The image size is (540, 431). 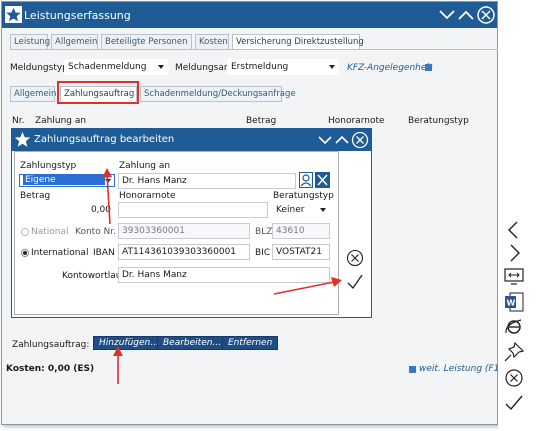 What do you see at coordinates (154, 275) in the screenshot?
I see `kontowortlaut-value: Dr. Hans Manz` at bounding box center [154, 275].